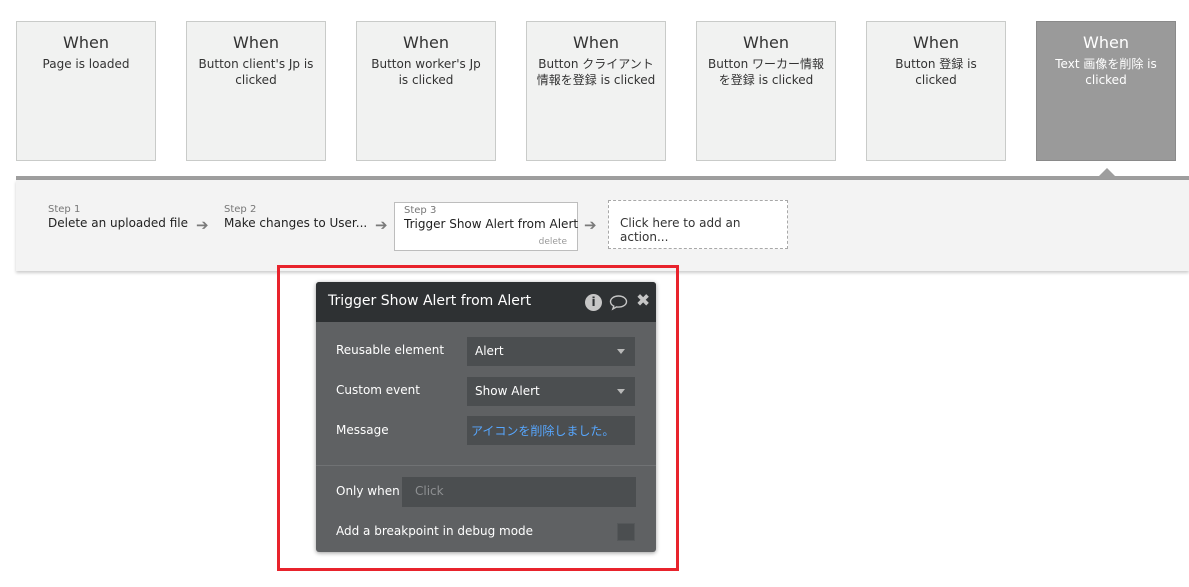 This screenshot has height=587, width=1189. Describe the element at coordinates (596, 72) in the screenshot. I see `event-description: Button クライアント情報を登録 is clicked` at that location.